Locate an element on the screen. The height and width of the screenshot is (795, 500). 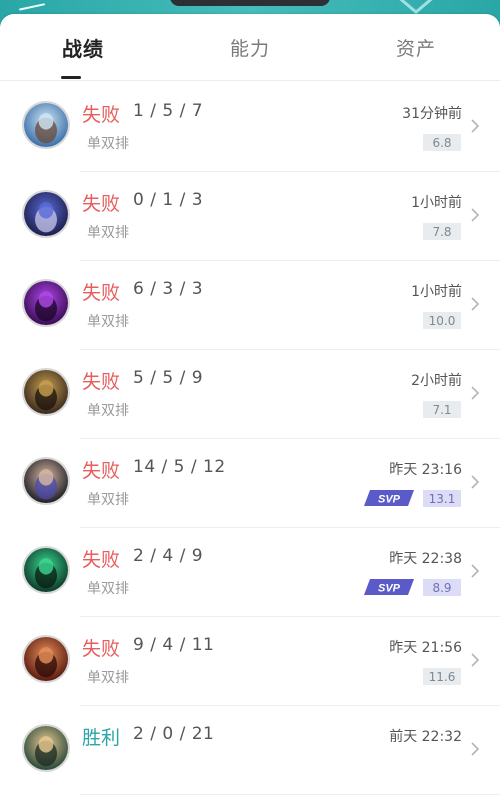
match-time: 前天 22:32 is located at coordinates (425, 737).